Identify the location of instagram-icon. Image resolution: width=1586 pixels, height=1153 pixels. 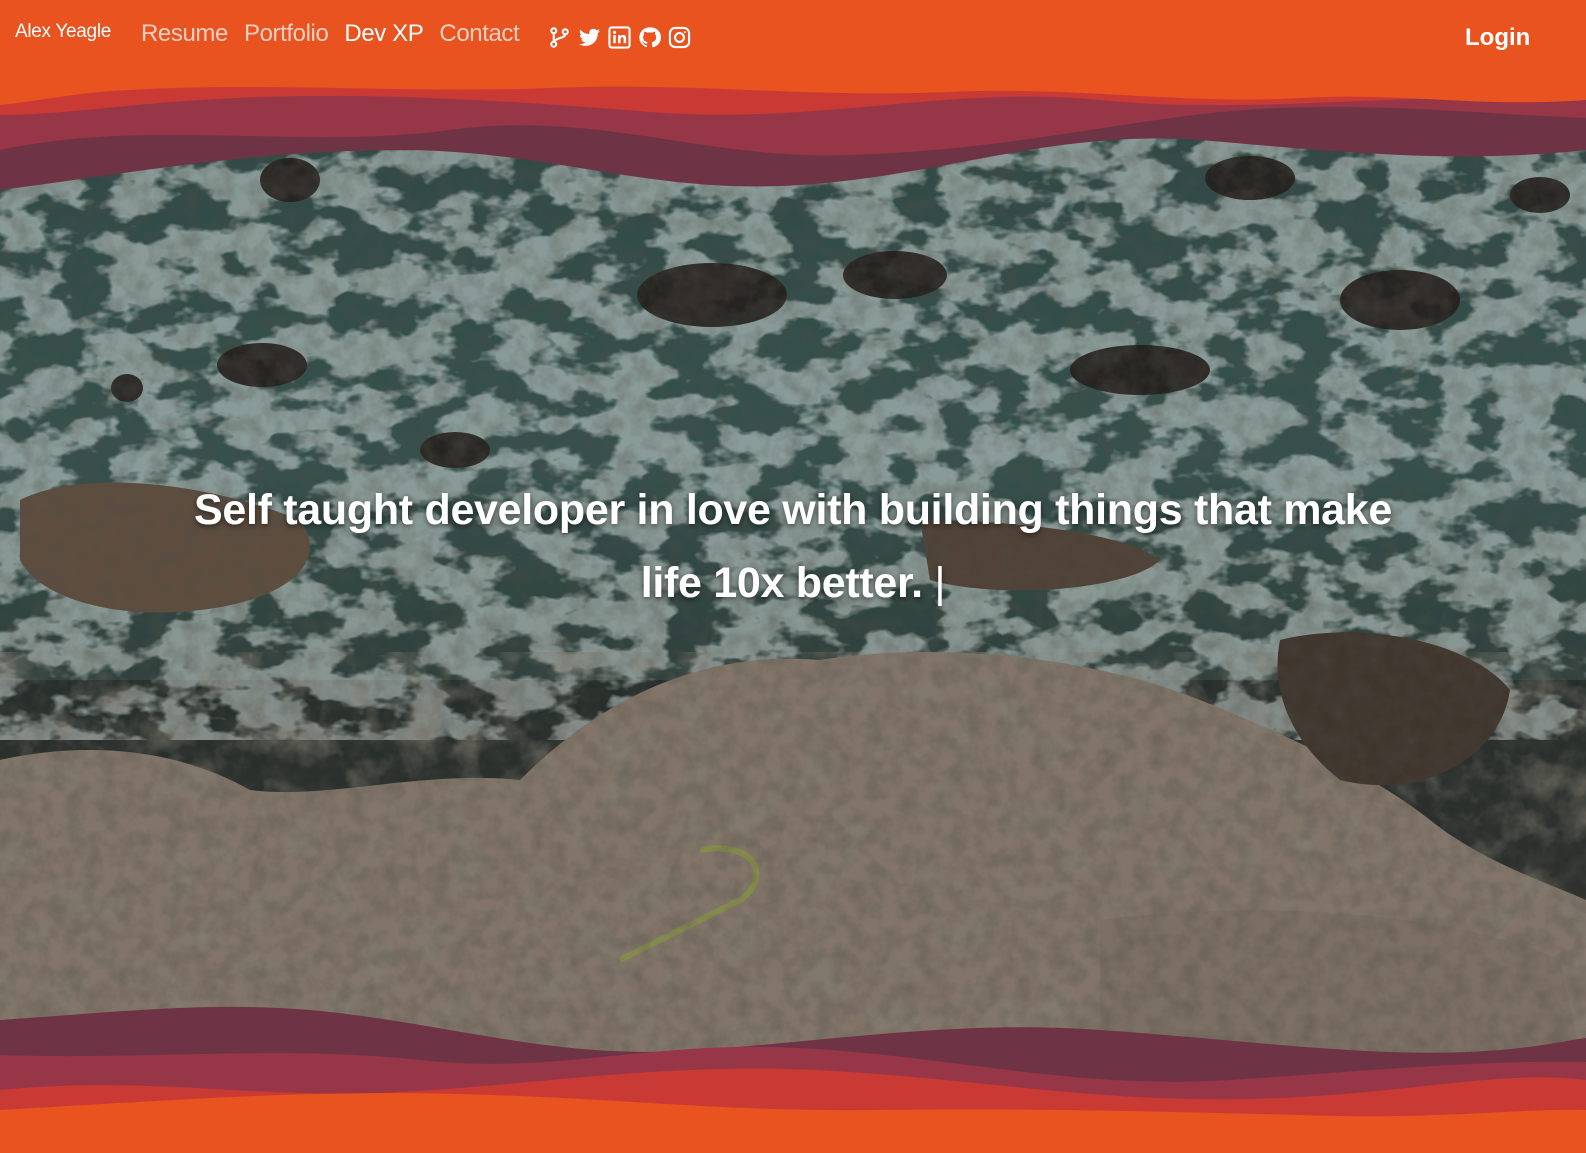
(679, 37).